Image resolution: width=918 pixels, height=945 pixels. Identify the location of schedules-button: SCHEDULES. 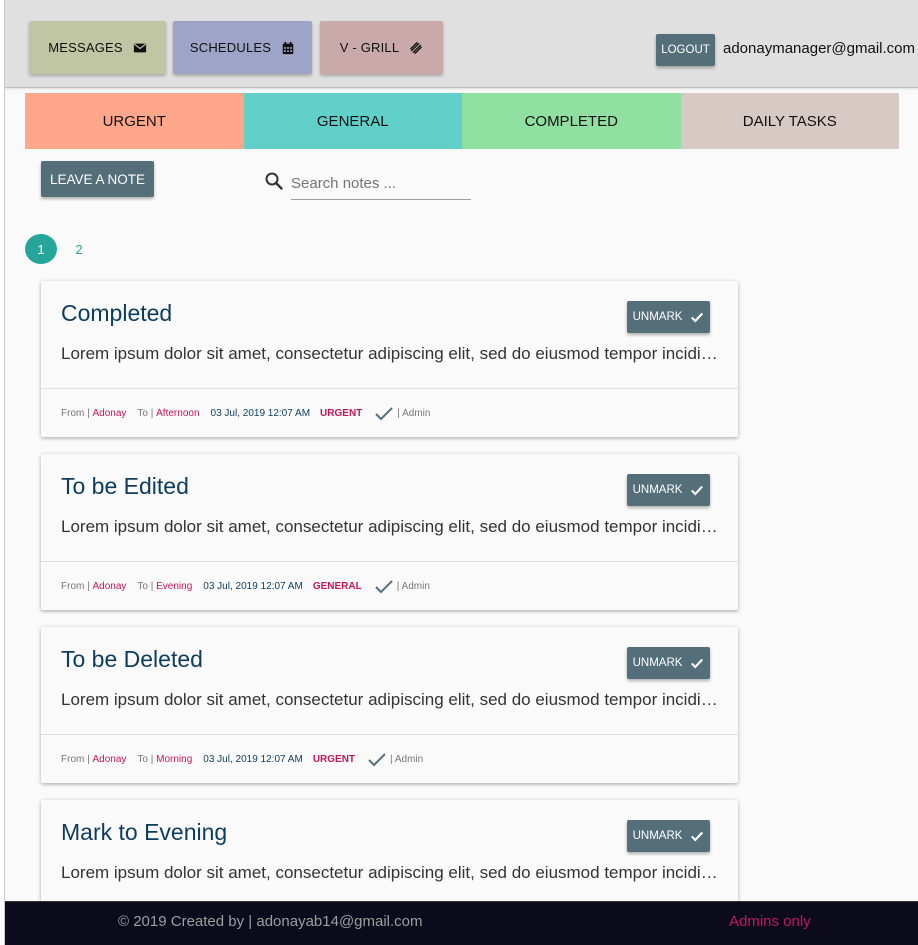
(242, 47).